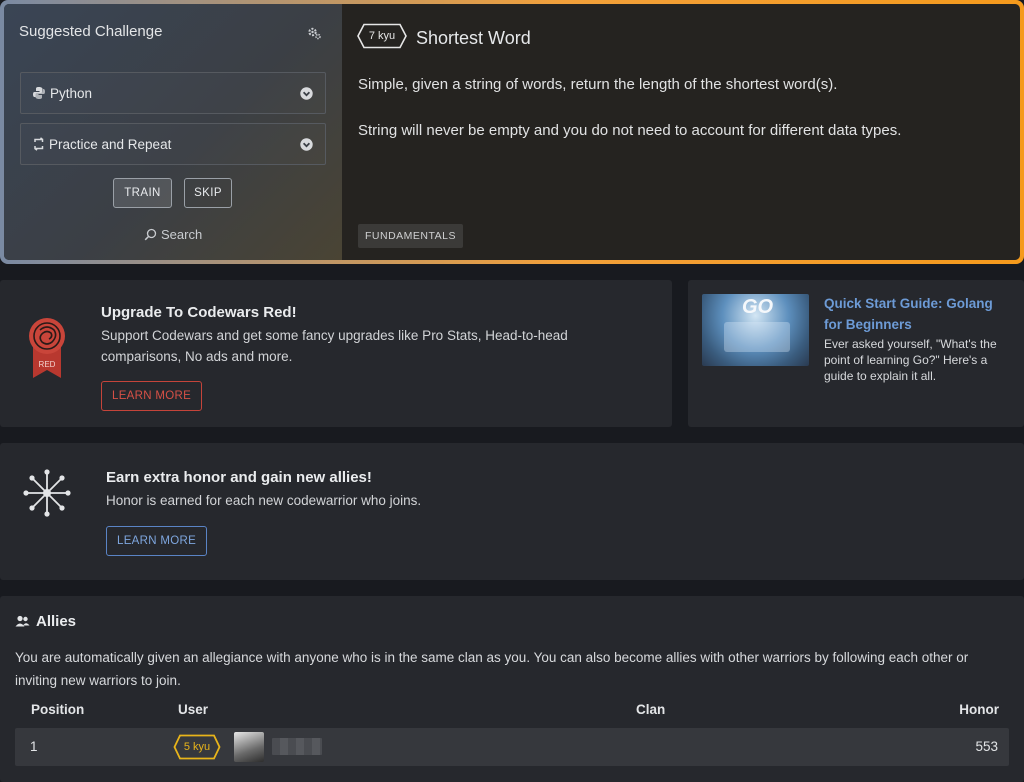  I want to click on thumbnail-go-text: GO, so click(758, 307).